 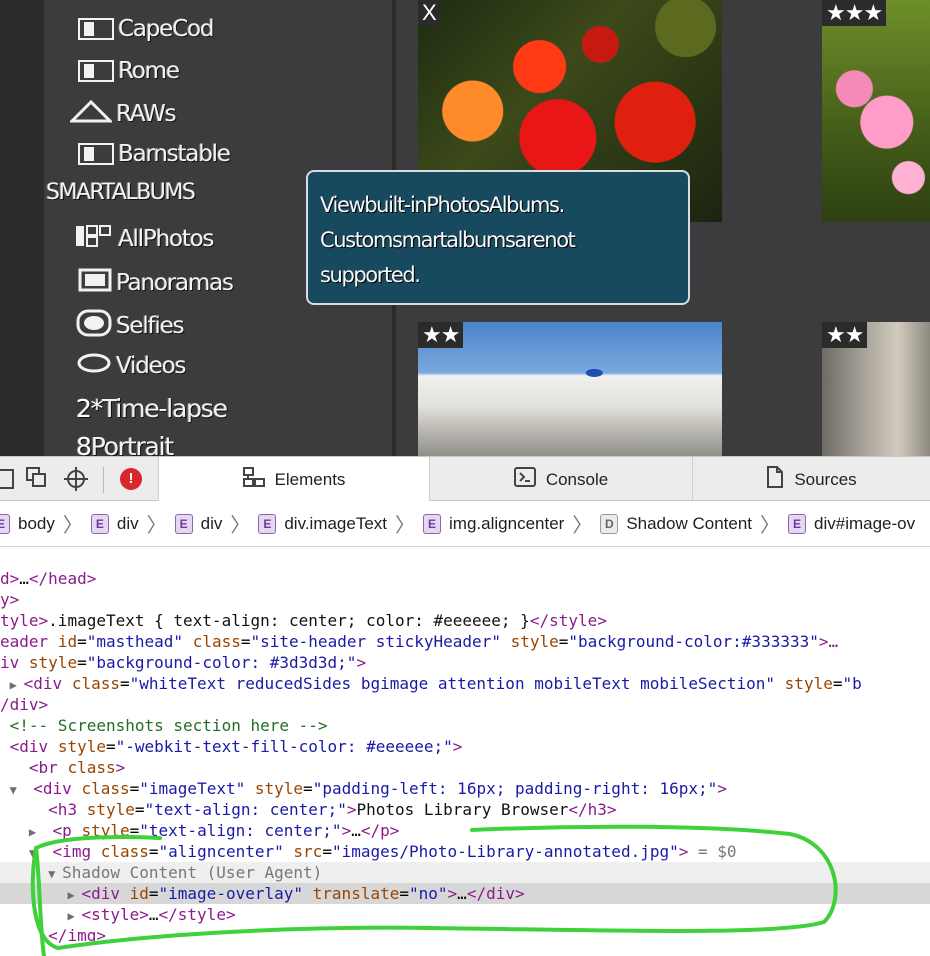 What do you see at coordinates (465, 578) in the screenshot?
I see `dom-node: d>…</head>` at bounding box center [465, 578].